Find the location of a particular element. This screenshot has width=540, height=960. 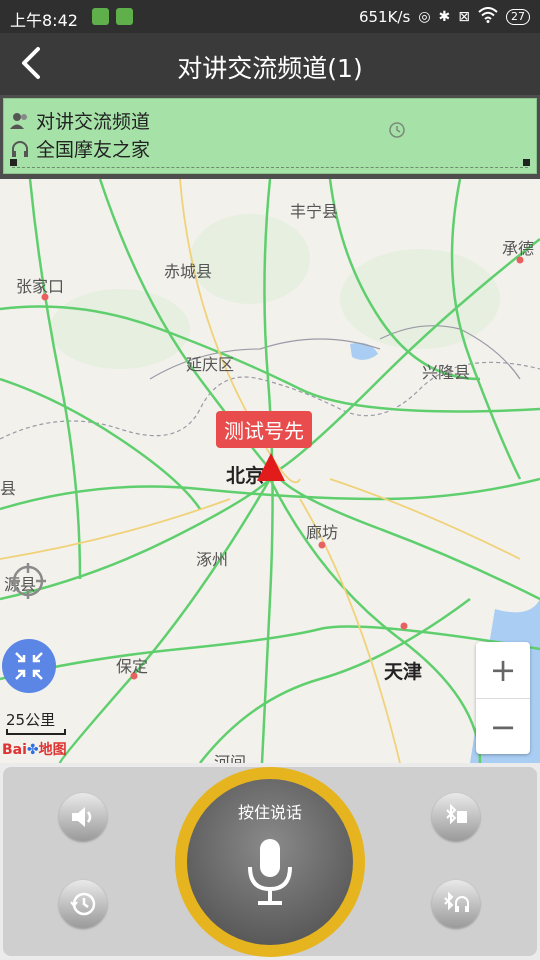

status-bar: 上午8:42 651K/s ◎ ✱ ⊠ 27 is located at coordinates (270, 16).